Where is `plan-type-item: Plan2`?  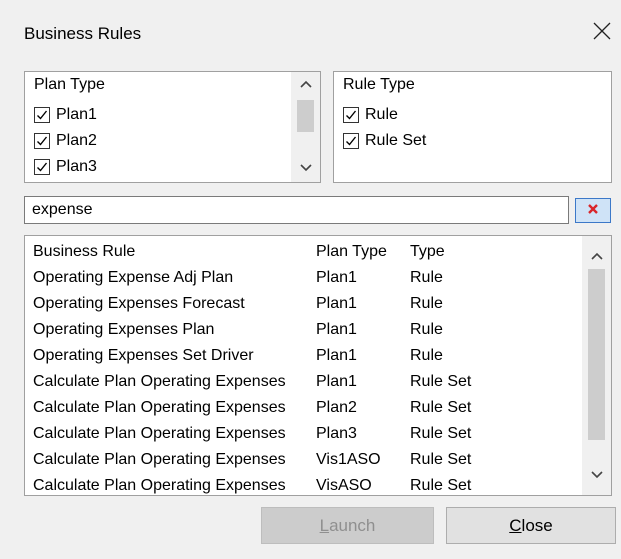 plan-type-item: Plan2 is located at coordinates (65, 141).